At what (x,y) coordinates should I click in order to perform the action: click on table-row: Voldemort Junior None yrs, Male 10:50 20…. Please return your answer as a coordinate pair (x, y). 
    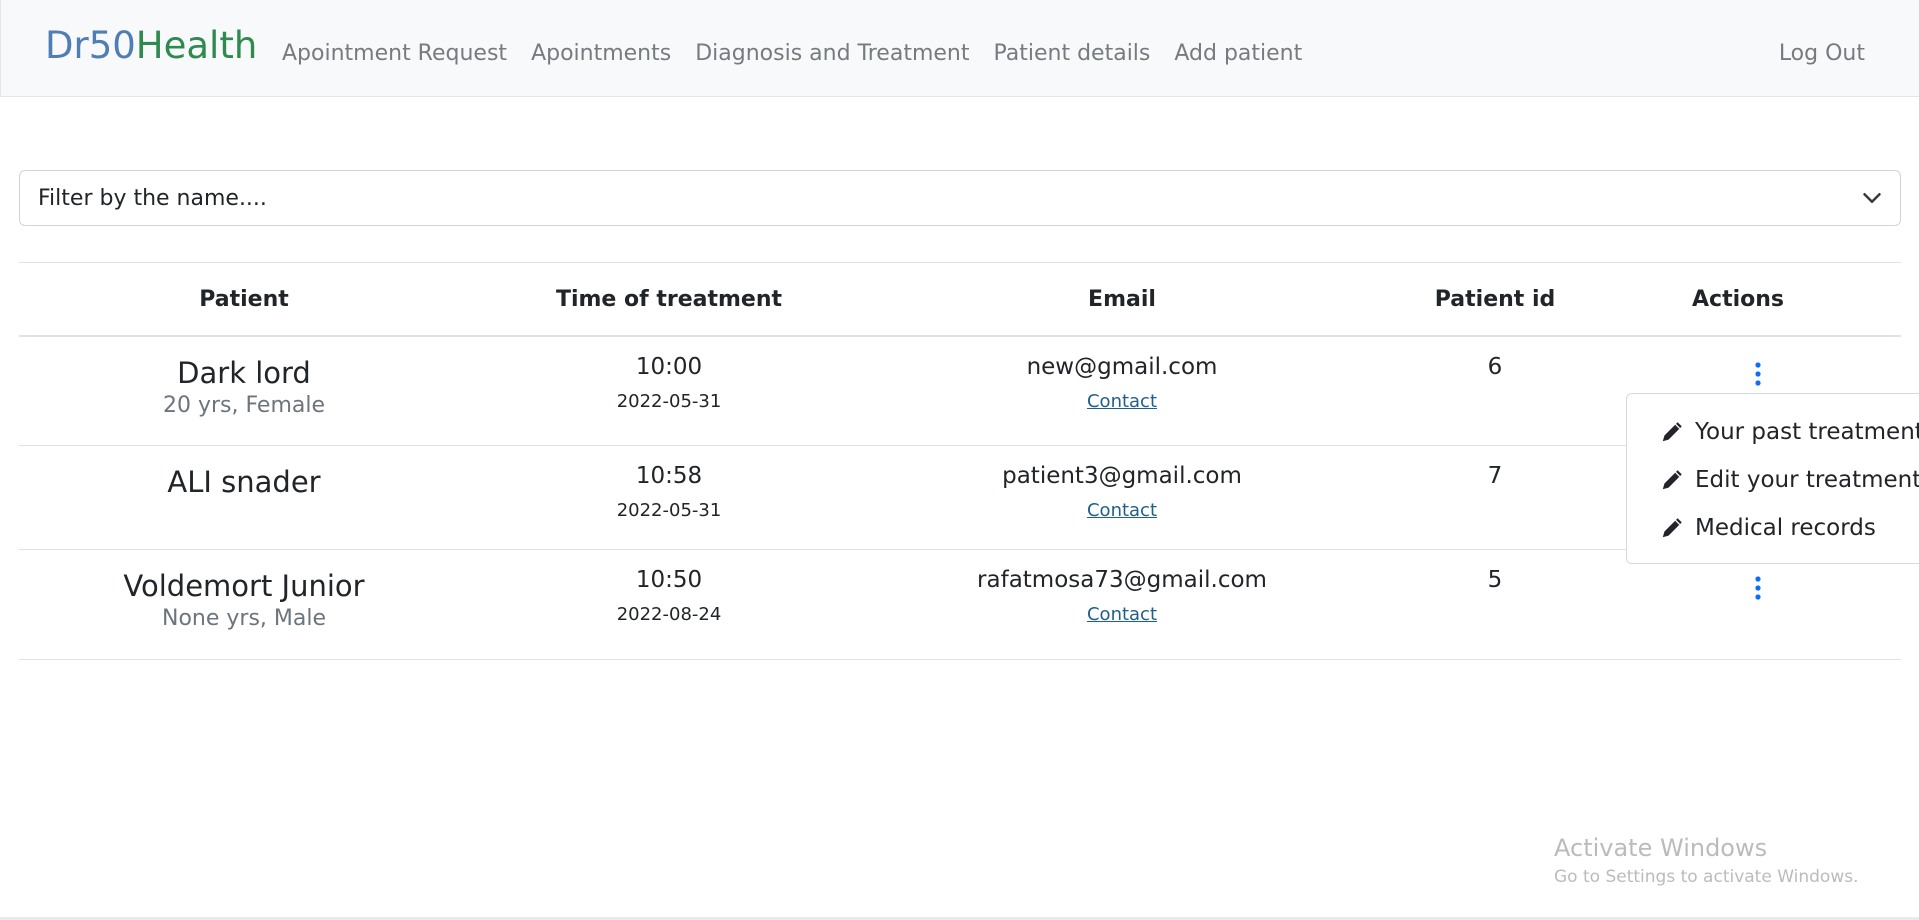
    Looking at the image, I should click on (960, 605).